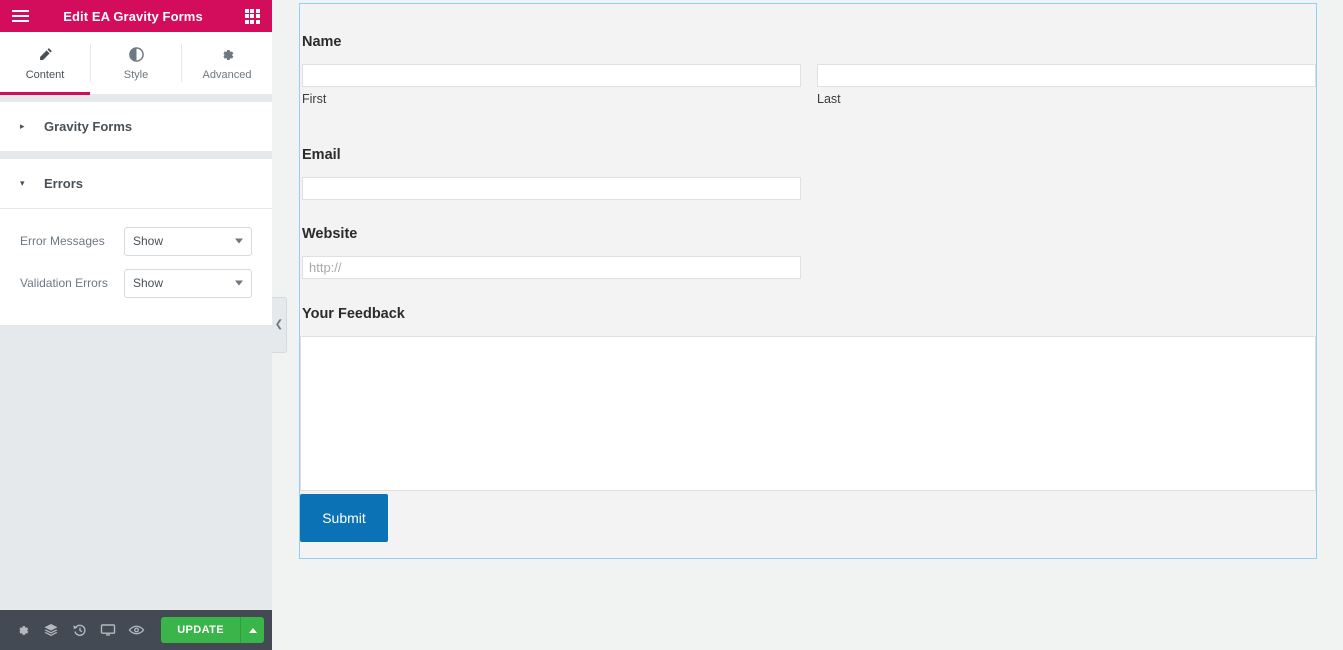 Image resolution: width=1343 pixels, height=650 pixels. Describe the element at coordinates (551, 75) in the screenshot. I see `first-name-input` at that location.